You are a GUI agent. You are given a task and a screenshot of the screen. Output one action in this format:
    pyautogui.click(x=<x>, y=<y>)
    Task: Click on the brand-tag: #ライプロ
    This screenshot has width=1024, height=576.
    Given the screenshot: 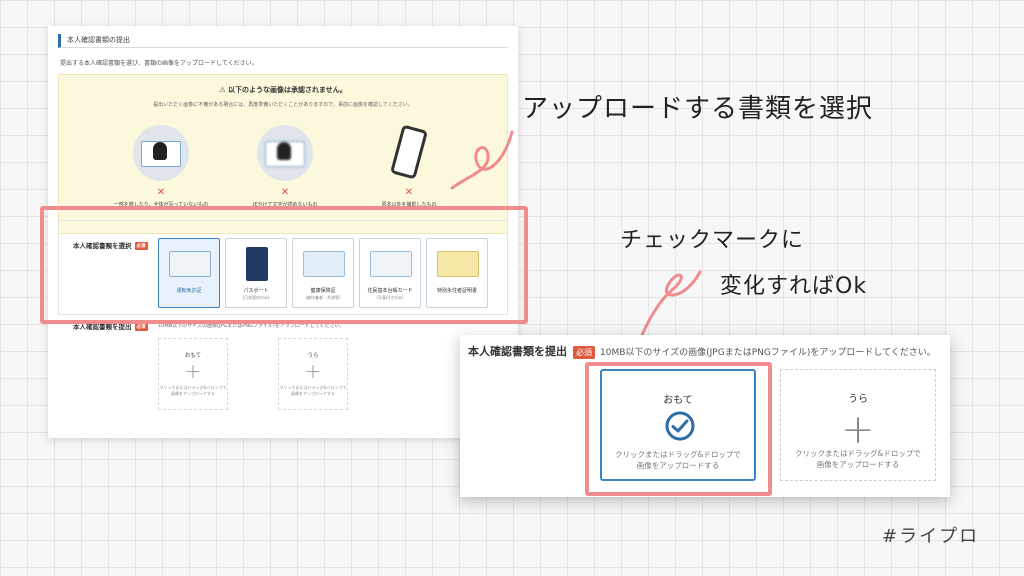 What is the action you would take?
    pyautogui.click(x=931, y=536)
    